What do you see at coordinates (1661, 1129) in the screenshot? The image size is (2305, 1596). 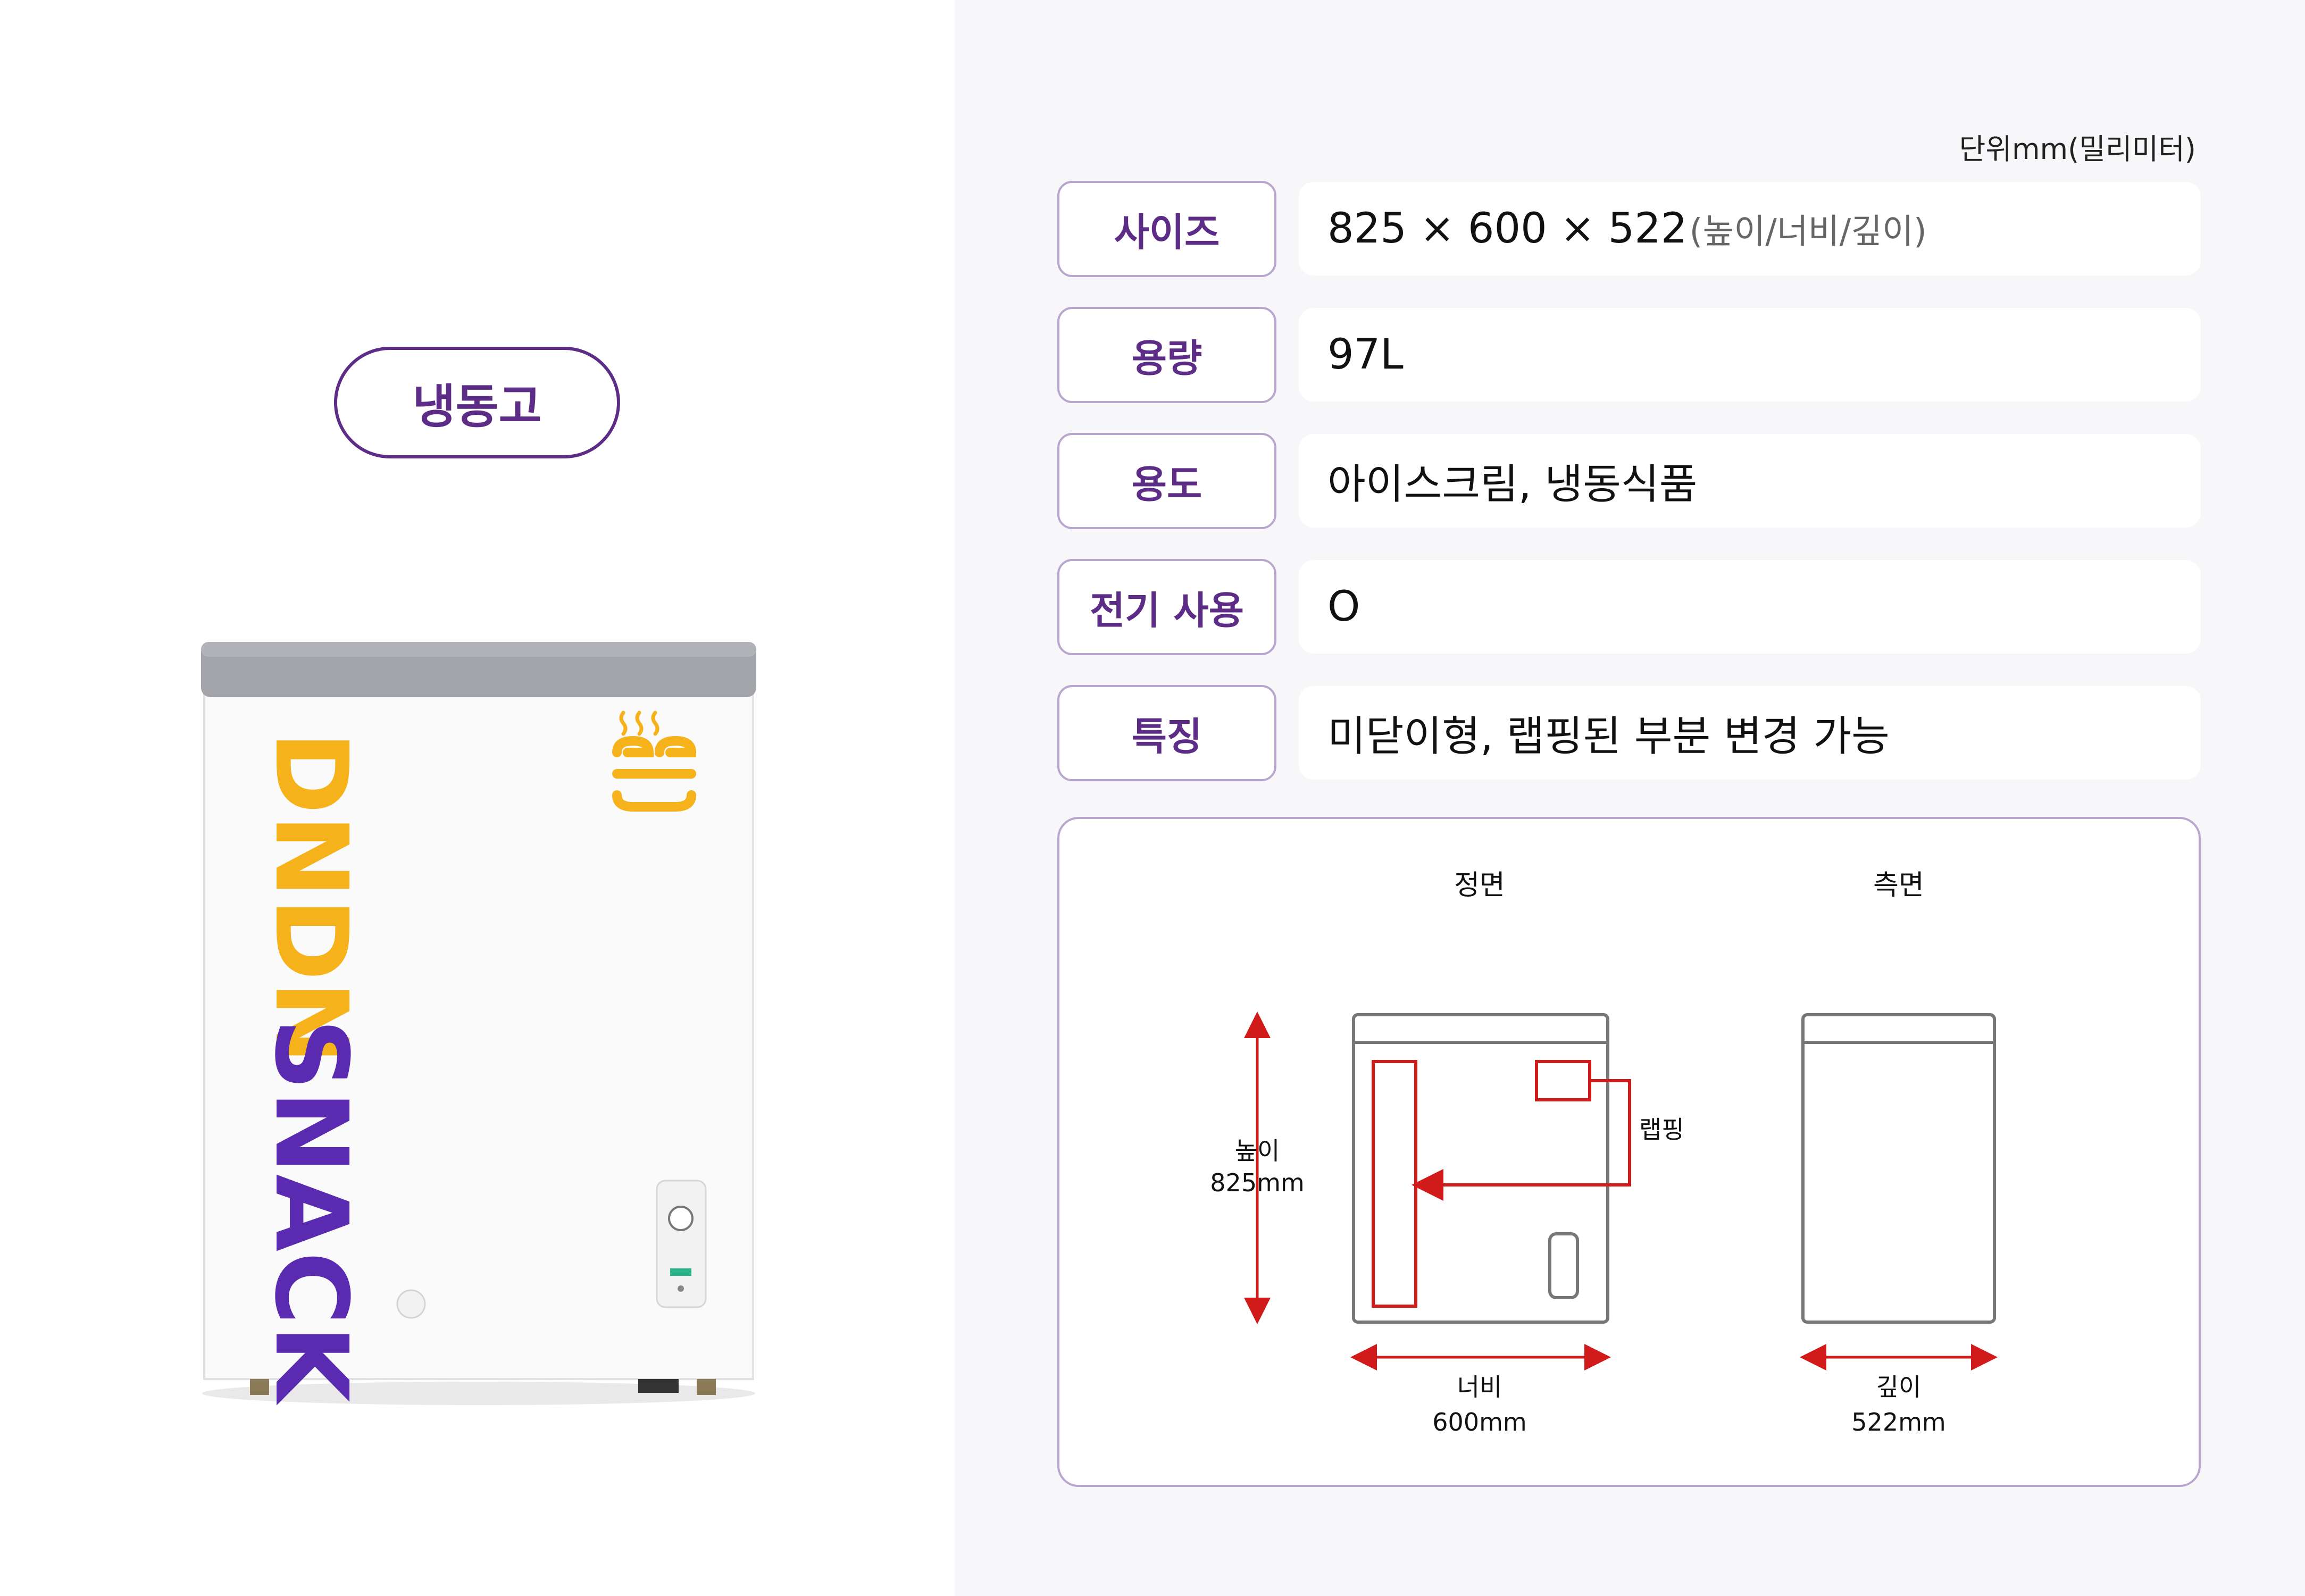 I see `wrap-label: 랩핑` at bounding box center [1661, 1129].